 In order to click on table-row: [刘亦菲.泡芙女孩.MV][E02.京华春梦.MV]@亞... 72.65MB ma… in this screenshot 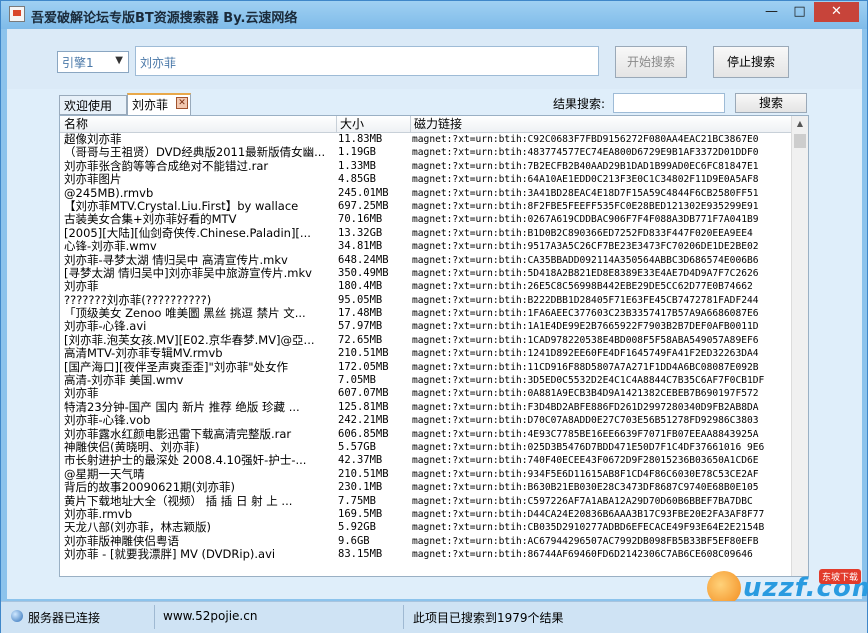, I will do `click(426, 340)`.